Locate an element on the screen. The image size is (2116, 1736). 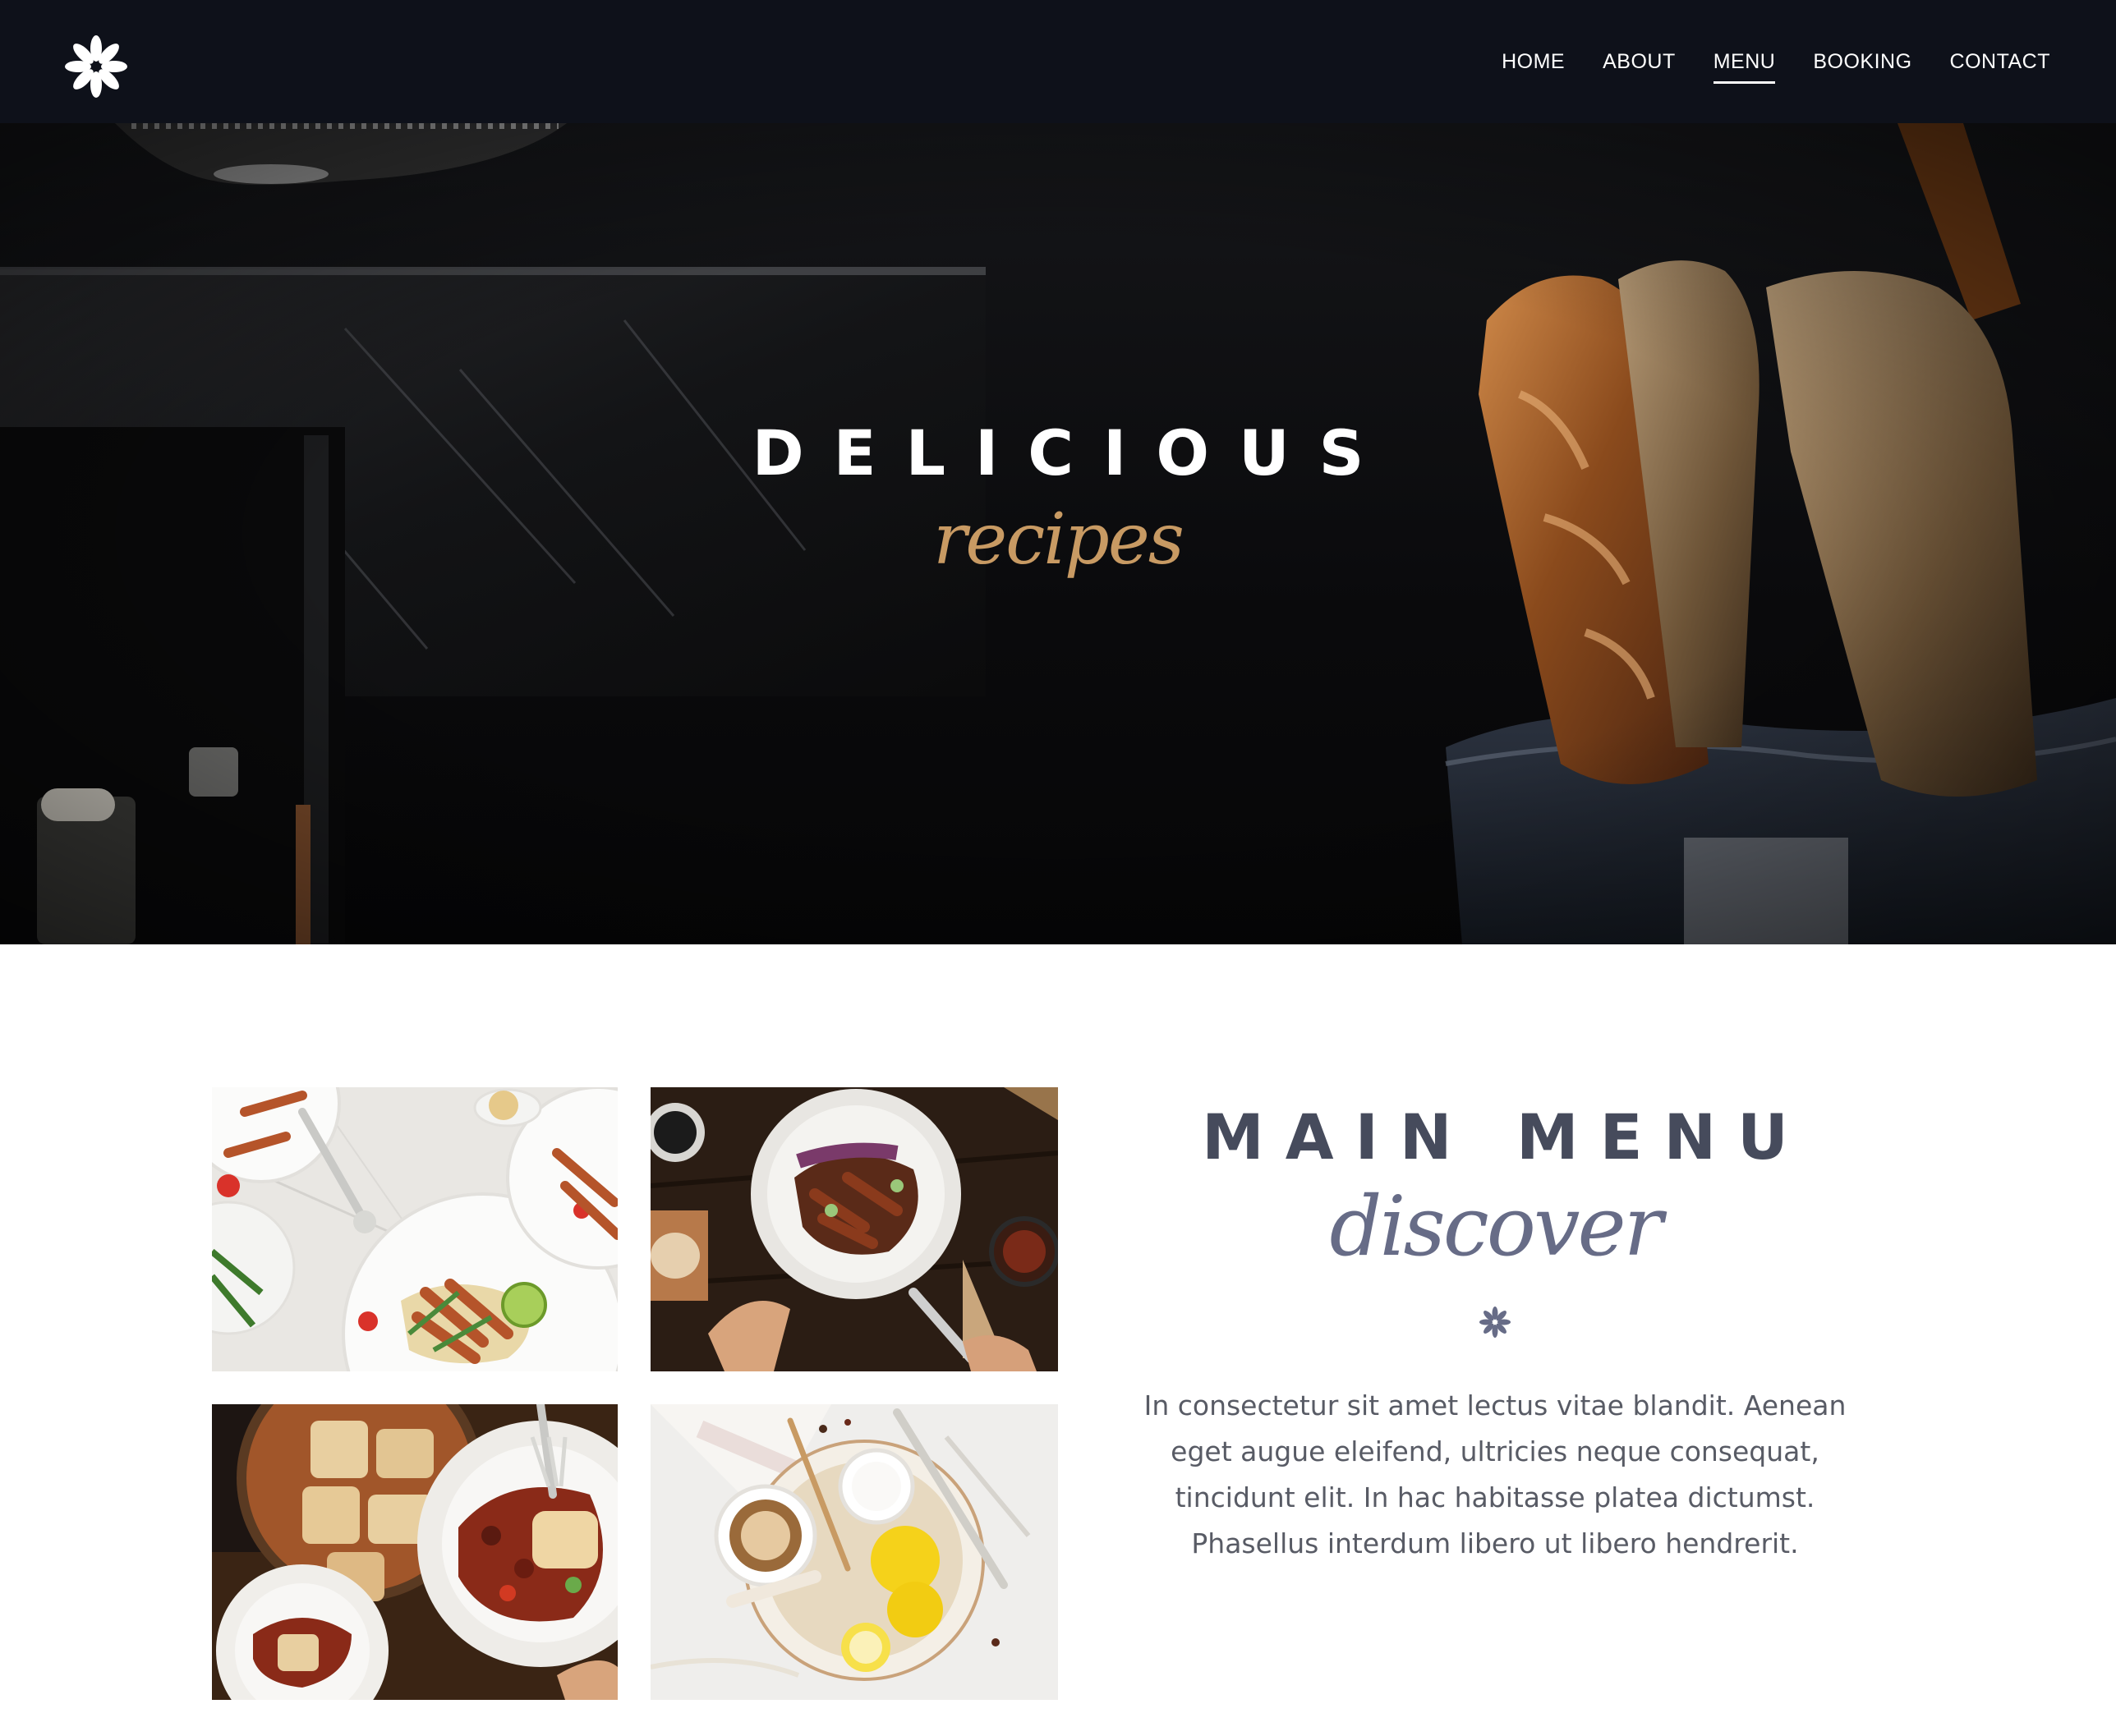
lemon-dessert-photo is located at coordinates (854, 1552).